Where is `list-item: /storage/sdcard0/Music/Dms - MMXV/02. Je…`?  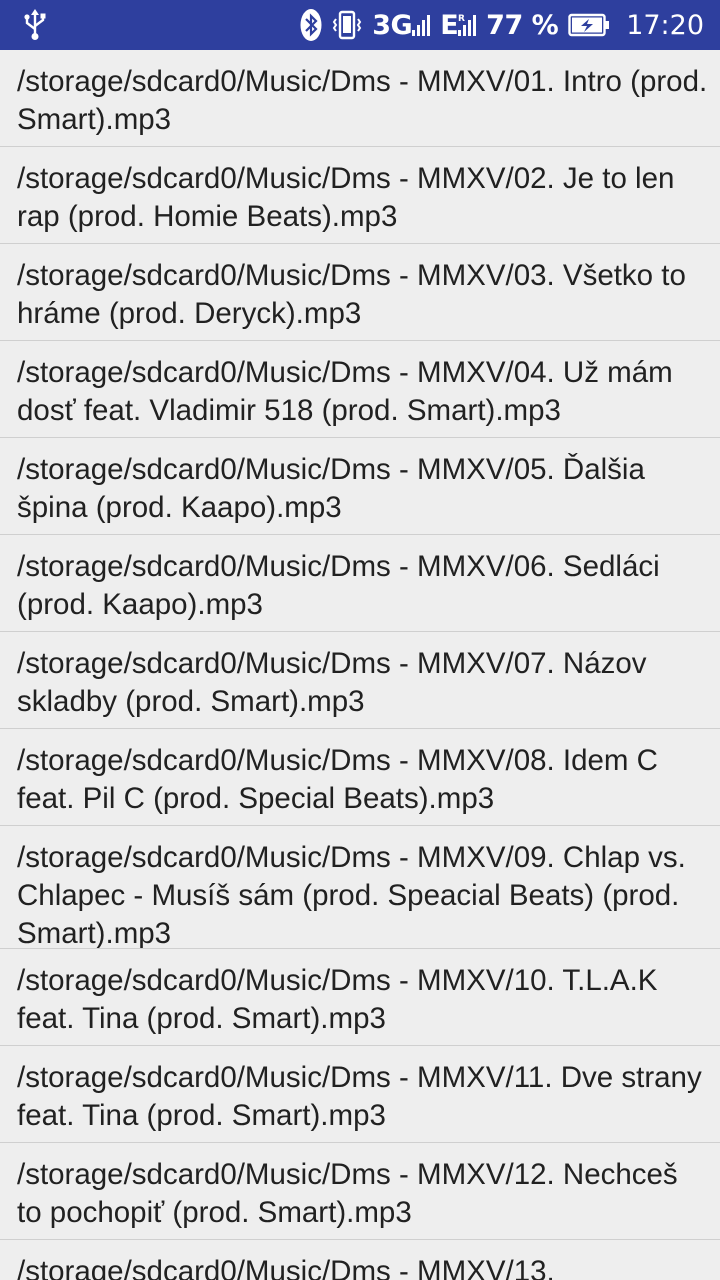 list-item: /storage/sdcard0/Music/Dms - MMXV/02. Je… is located at coordinates (360, 195).